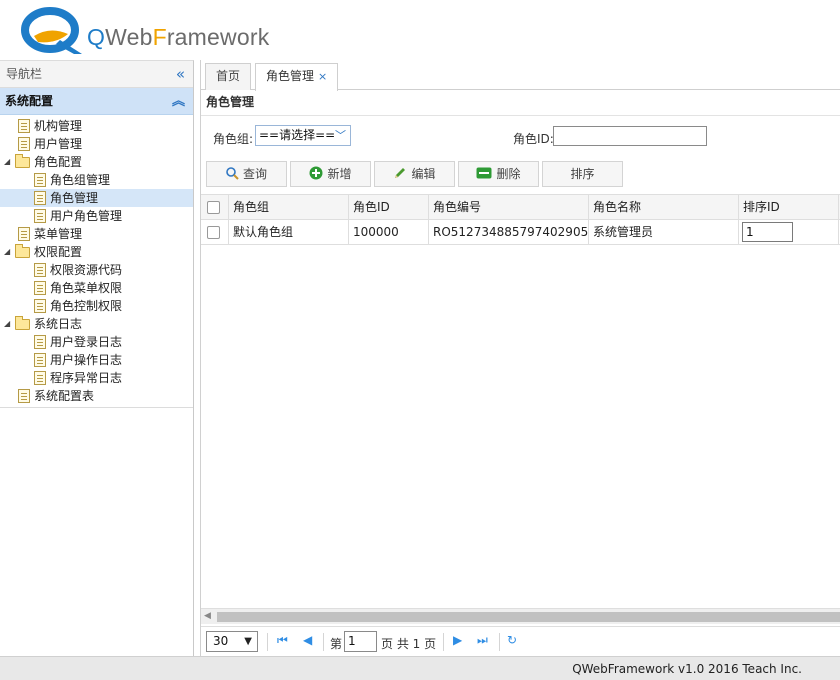  I want to click on collapse-sidebar-icon: «, so click(180, 74).